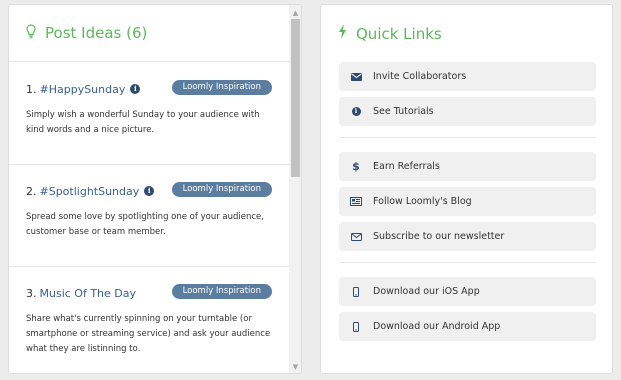 This screenshot has height=380, width=621. What do you see at coordinates (399, 33) in the screenshot?
I see `quick-links-title: Quick Links` at bounding box center [399, 33].